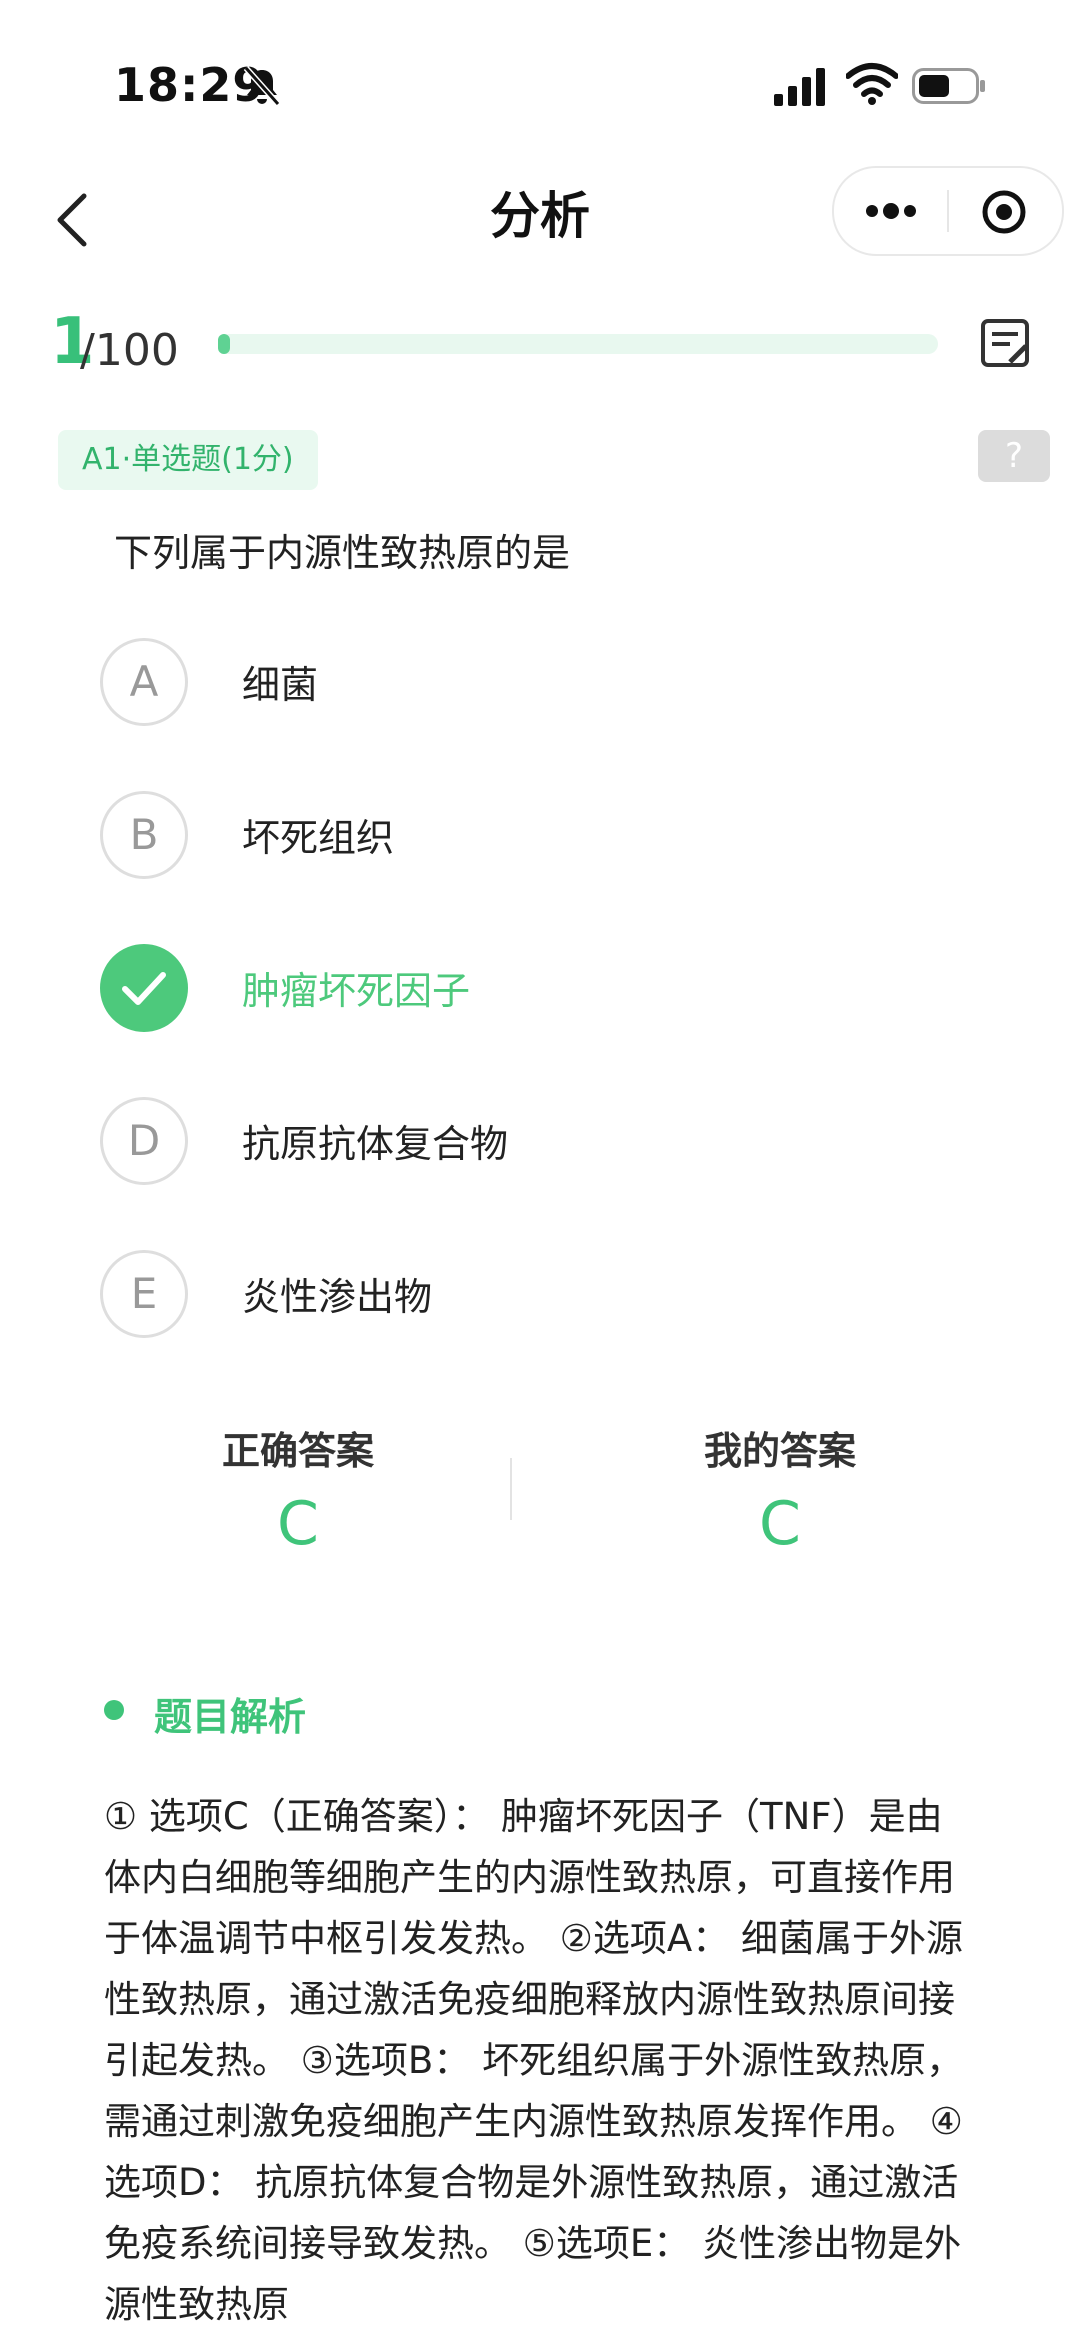 The image size is (1080, 2348). I want to click on option-letter: E, so click(144, 1294).